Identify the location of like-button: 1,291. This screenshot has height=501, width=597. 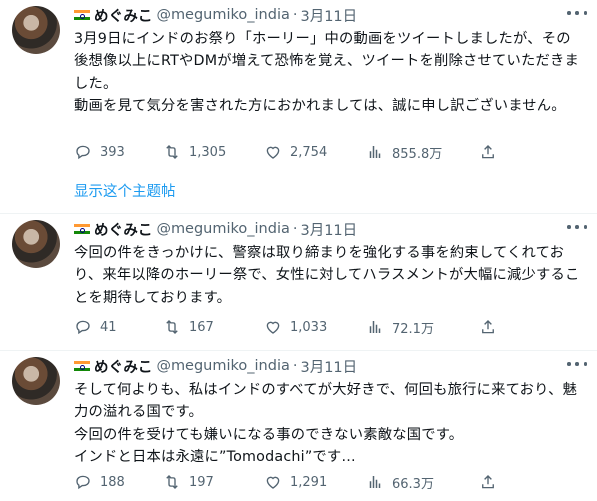
(295, 482).